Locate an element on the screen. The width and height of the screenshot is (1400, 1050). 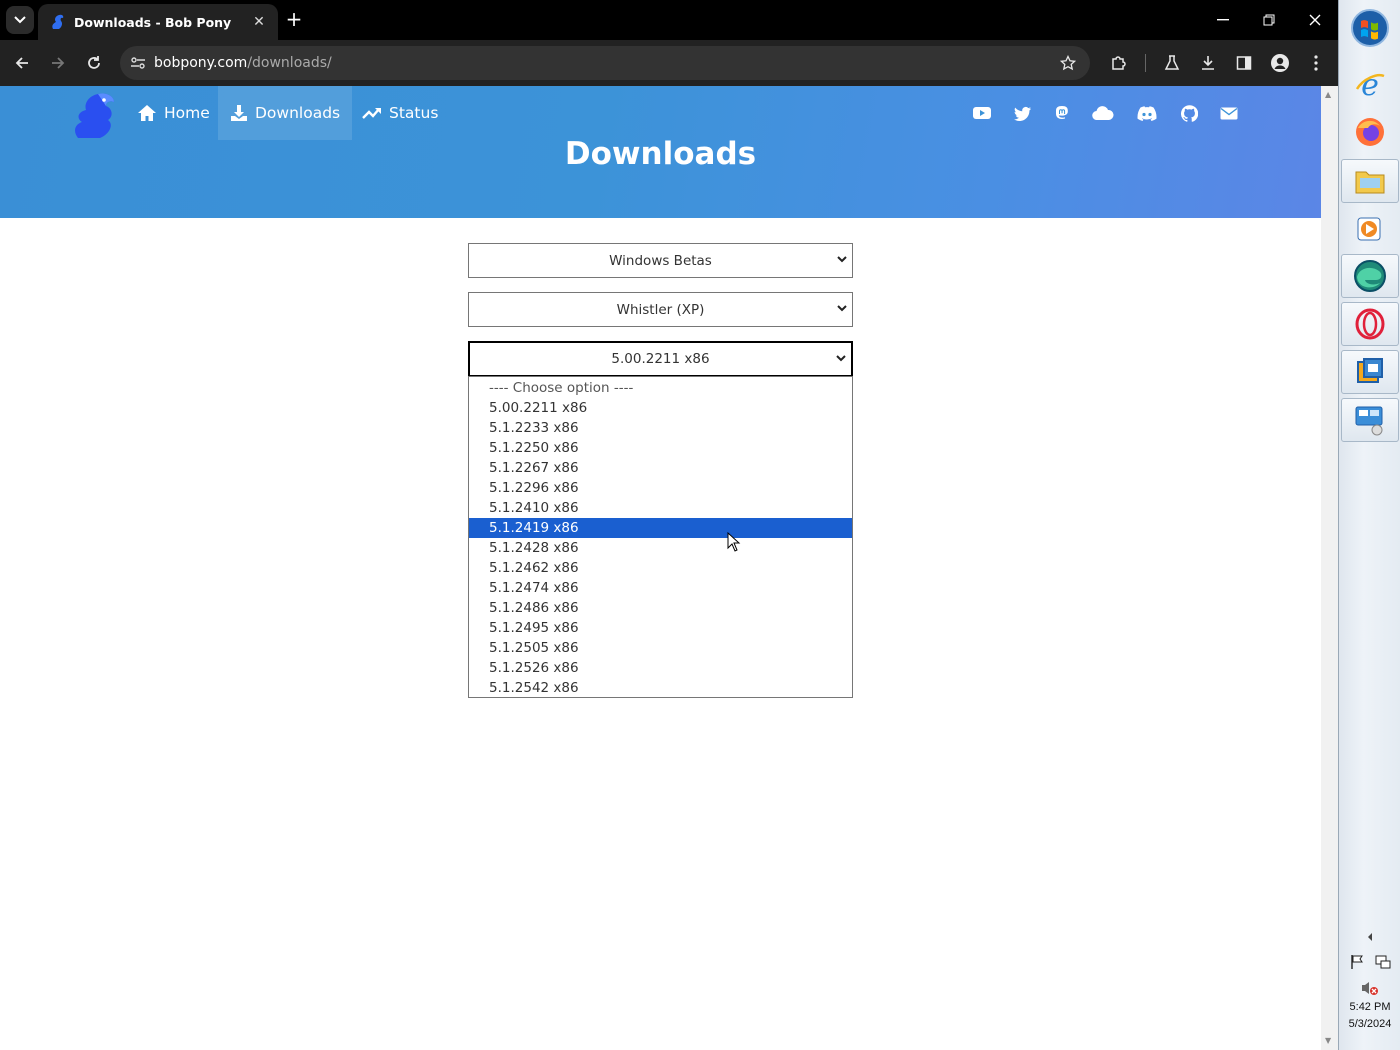
taskbar-internet-explorer: e is located at coordinates (1370, 84).